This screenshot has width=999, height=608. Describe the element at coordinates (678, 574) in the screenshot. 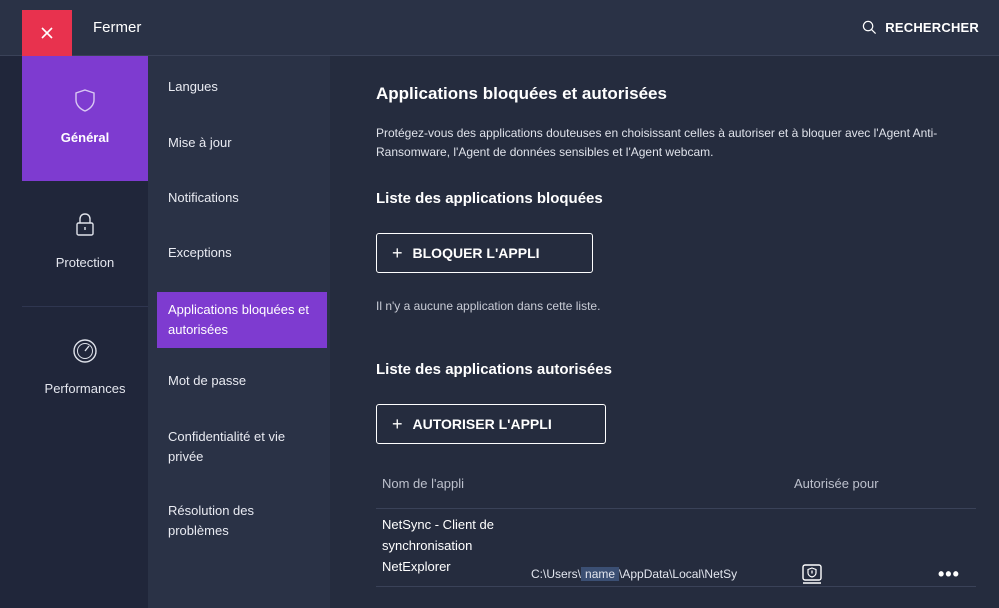

I see `path-suffix: \AppData\Local\NetSy` at that location.